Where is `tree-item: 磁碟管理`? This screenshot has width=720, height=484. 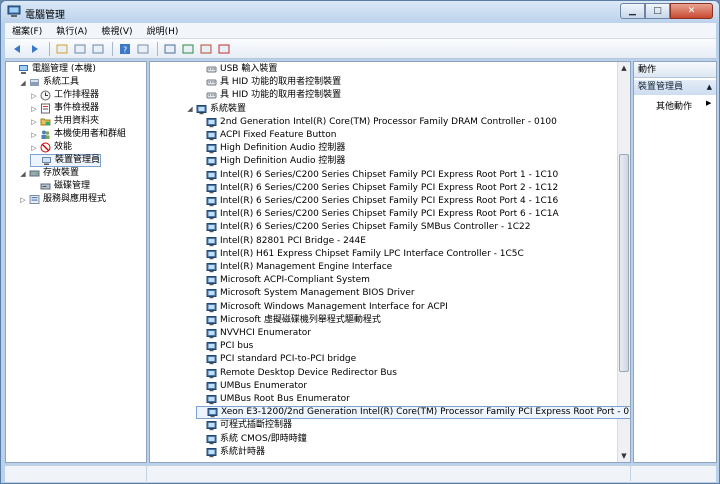
tree-item: 磁碟管理 is located at coordinates (60, 186).